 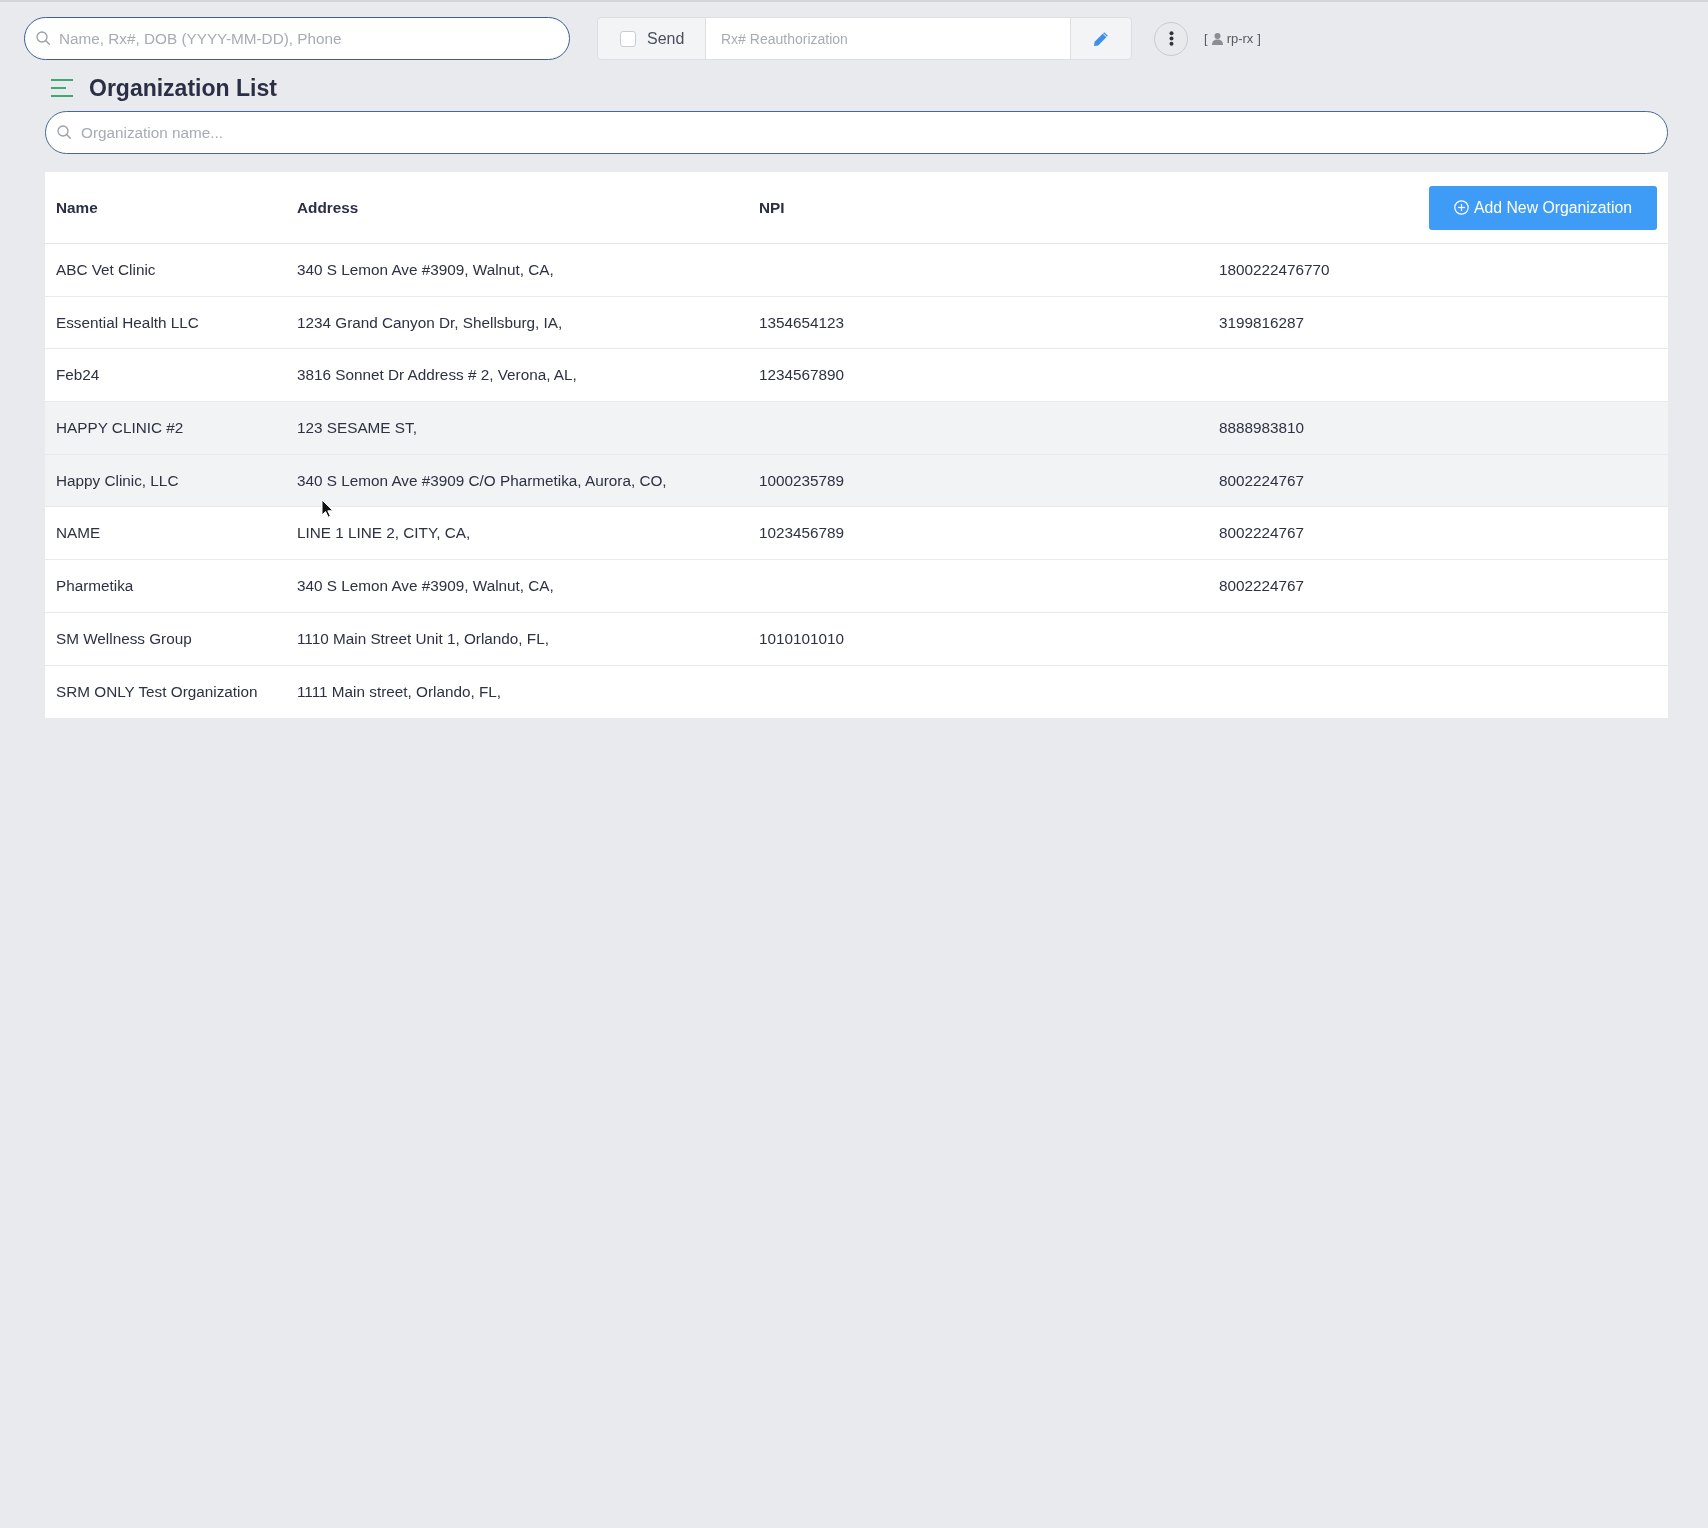 I want to click on table-cell-text: 3816 Sonnet Dr Address # 2, Verona, AL,, so click(x=436, y=375).